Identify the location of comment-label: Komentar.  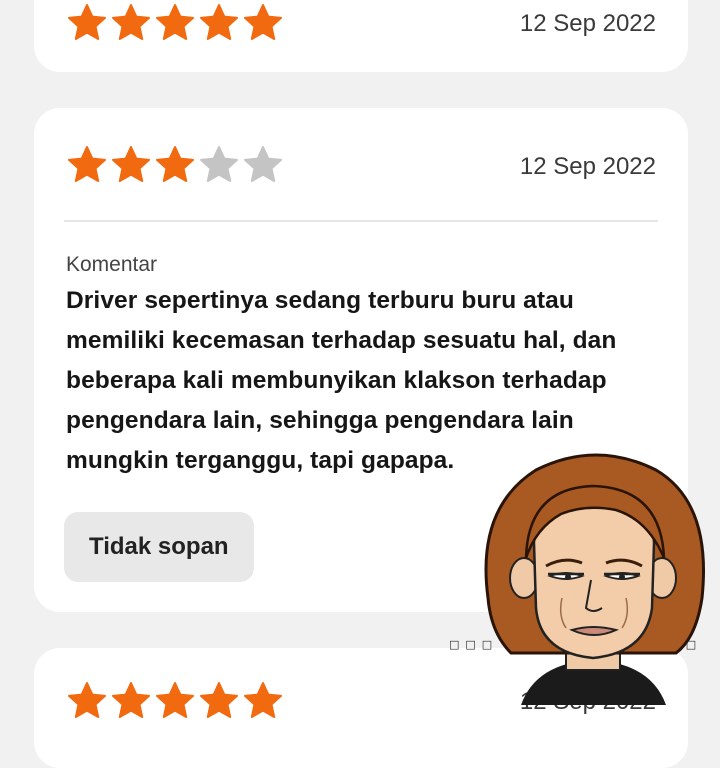
(112, 264).